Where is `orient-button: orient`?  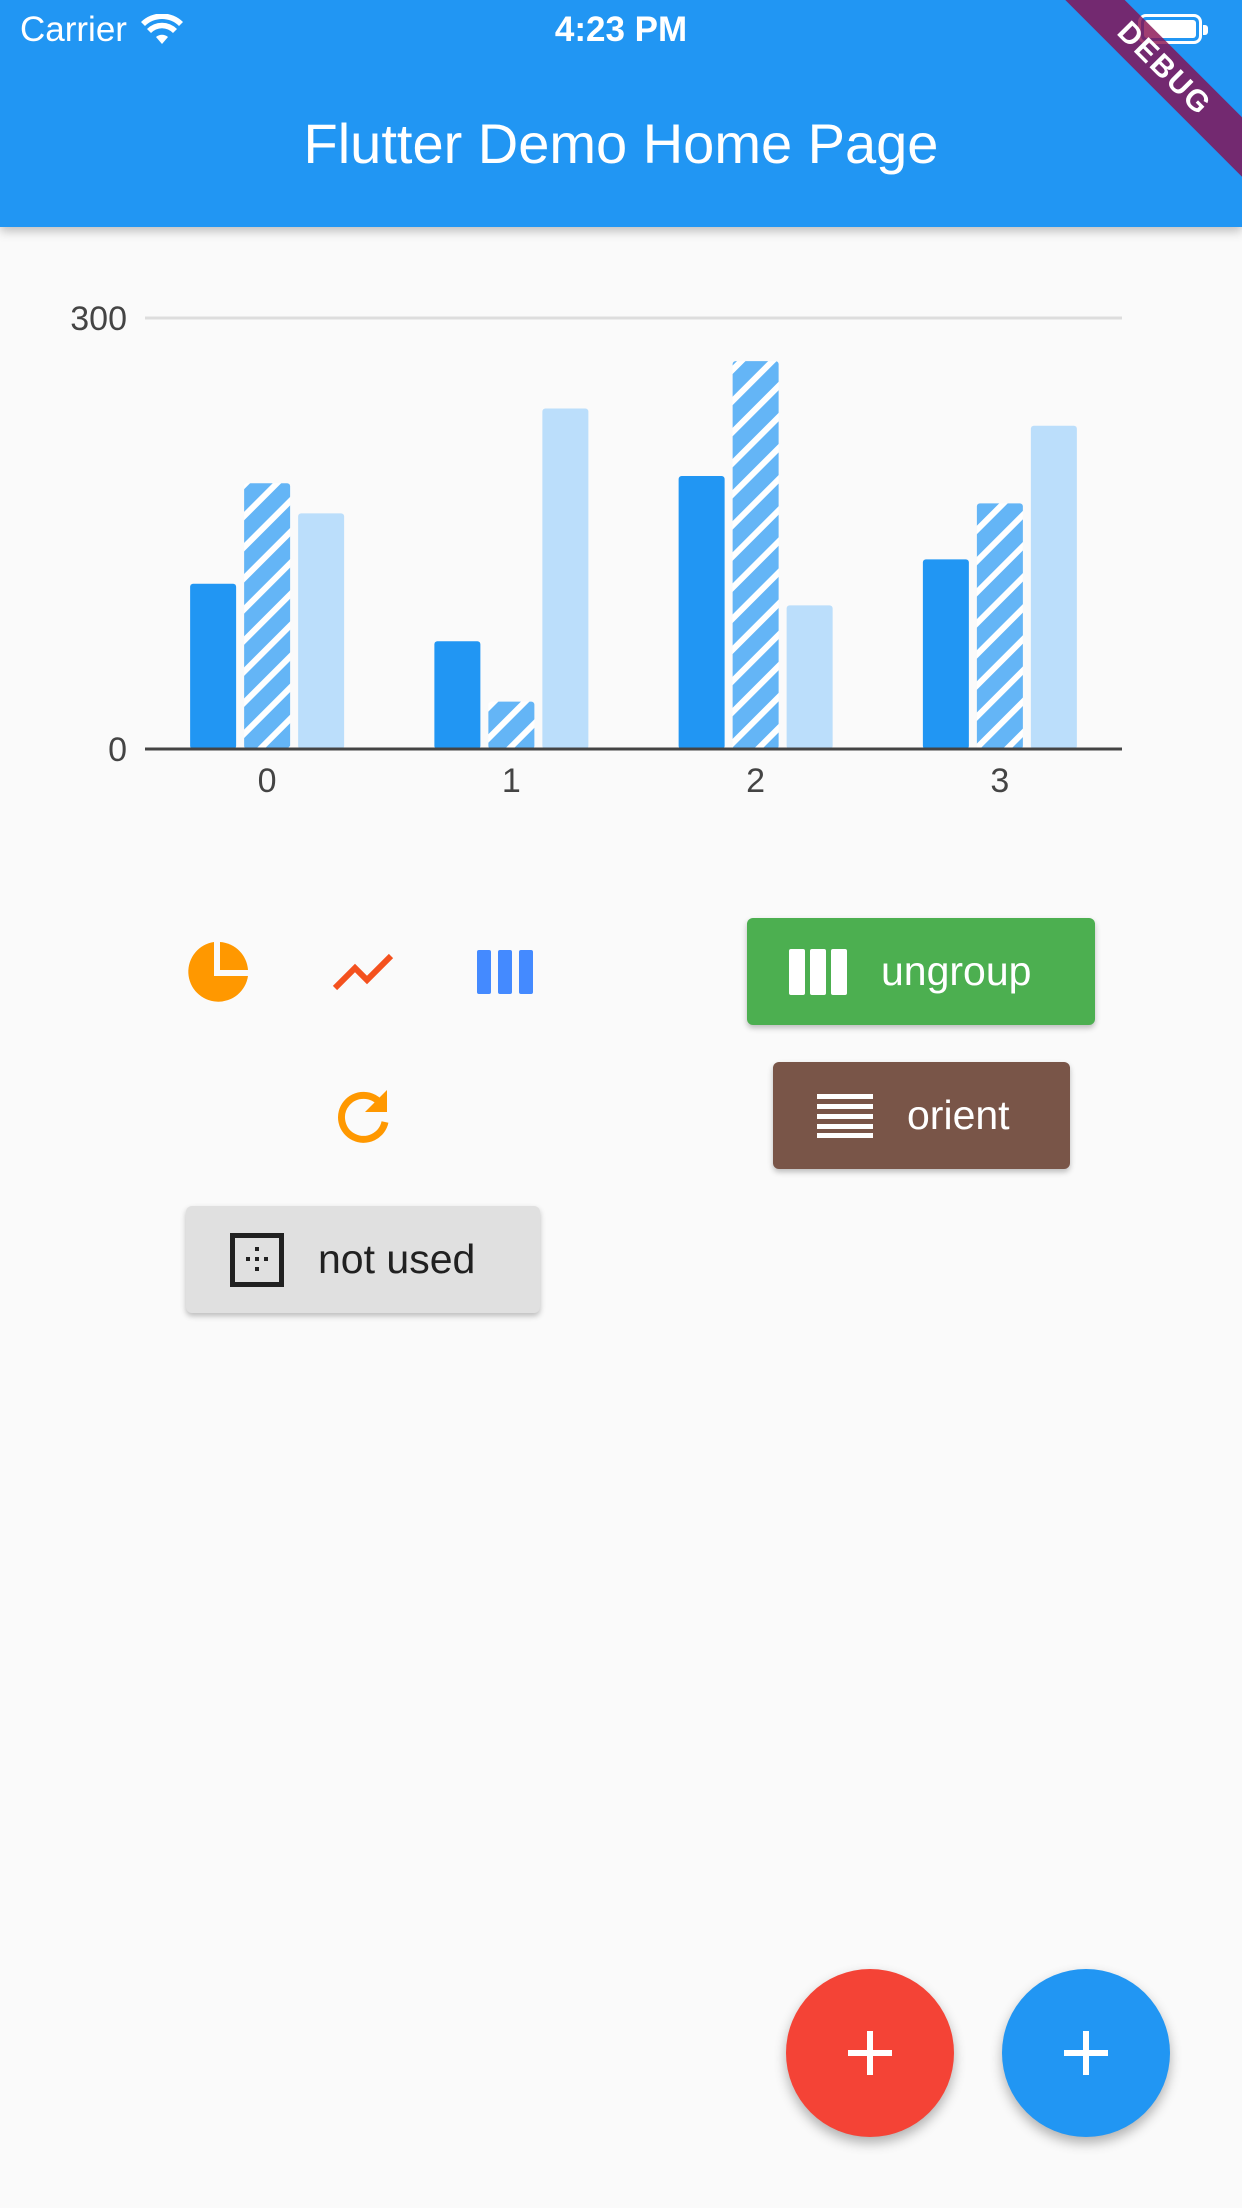 orient-button: orient is located at coordinates (921, 1115).